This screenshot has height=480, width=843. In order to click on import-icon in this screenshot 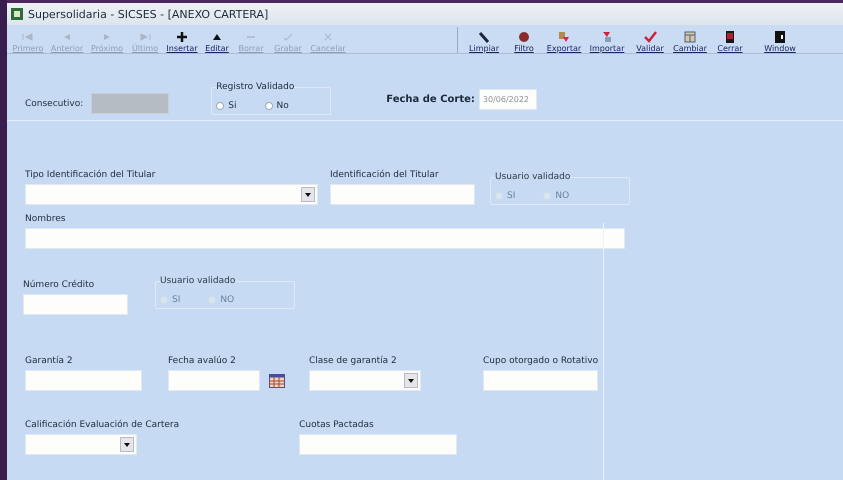, I will do `click(607, 37)`.